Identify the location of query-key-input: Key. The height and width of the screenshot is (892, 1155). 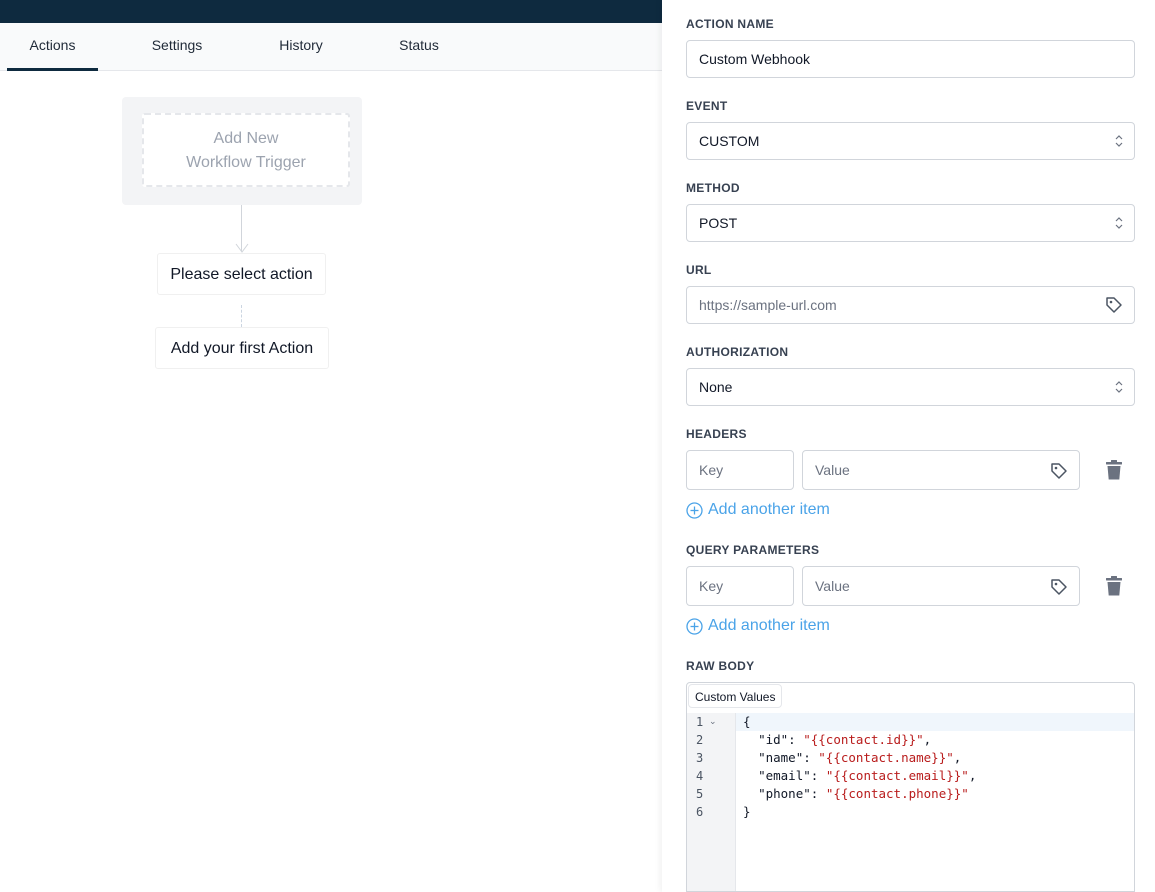
(740, 586).